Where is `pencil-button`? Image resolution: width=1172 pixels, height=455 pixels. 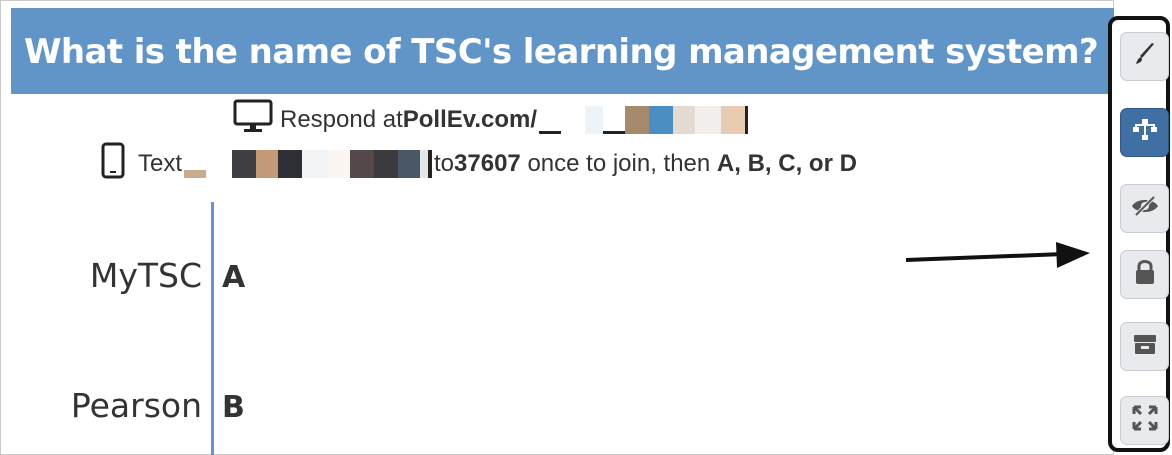
pencil-button is located at coordinates (1144, 56).